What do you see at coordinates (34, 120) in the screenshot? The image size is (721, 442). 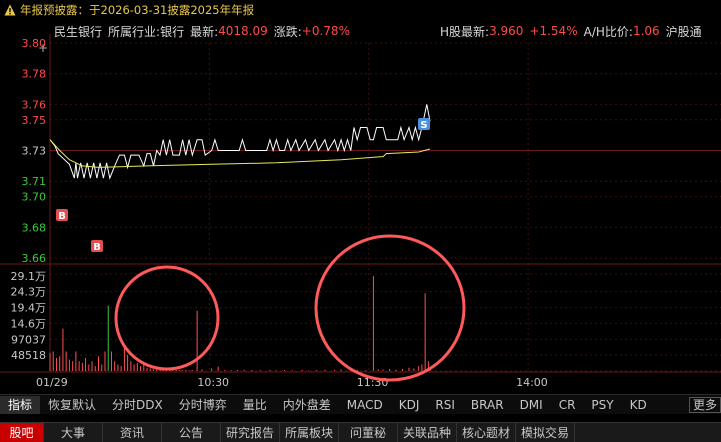 I see `price-tick-label: 3.75` at bounding box center [34, 120].